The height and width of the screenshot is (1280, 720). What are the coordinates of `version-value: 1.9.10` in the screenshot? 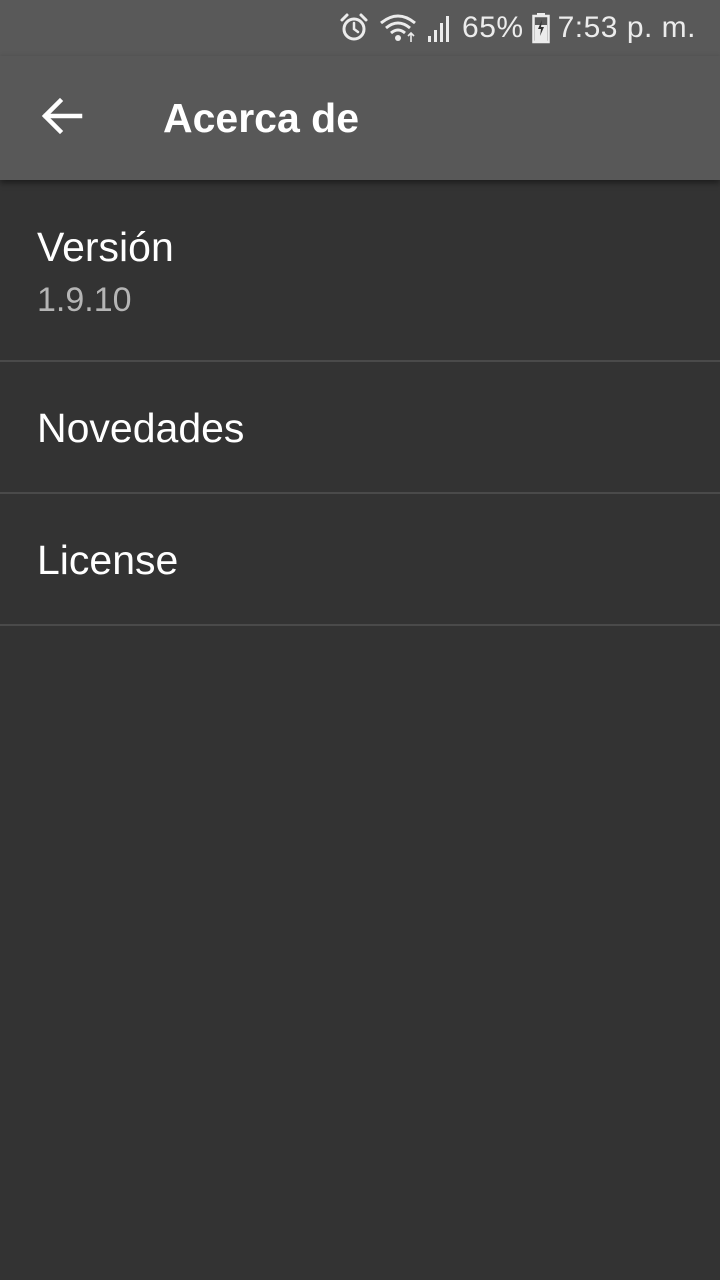 It's located at (84, 300).